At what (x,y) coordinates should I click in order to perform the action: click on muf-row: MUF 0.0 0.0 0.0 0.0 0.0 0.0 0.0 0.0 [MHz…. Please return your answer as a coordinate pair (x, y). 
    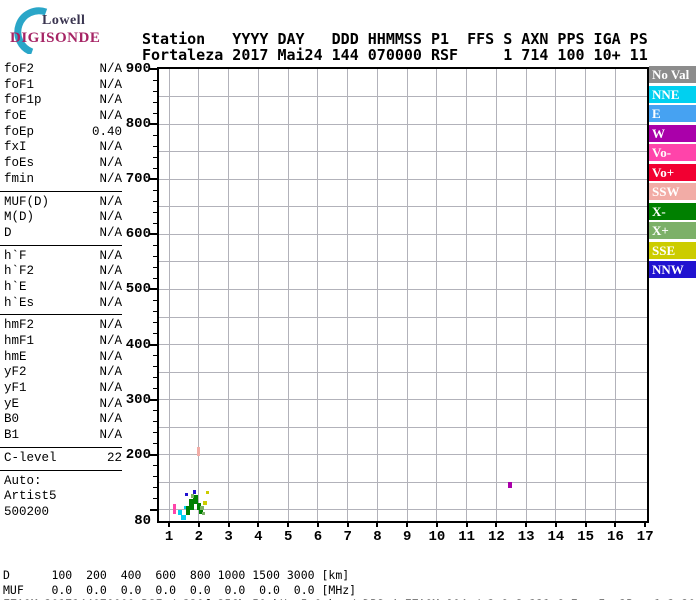
    Looking at the image, I should click on (180, 589).